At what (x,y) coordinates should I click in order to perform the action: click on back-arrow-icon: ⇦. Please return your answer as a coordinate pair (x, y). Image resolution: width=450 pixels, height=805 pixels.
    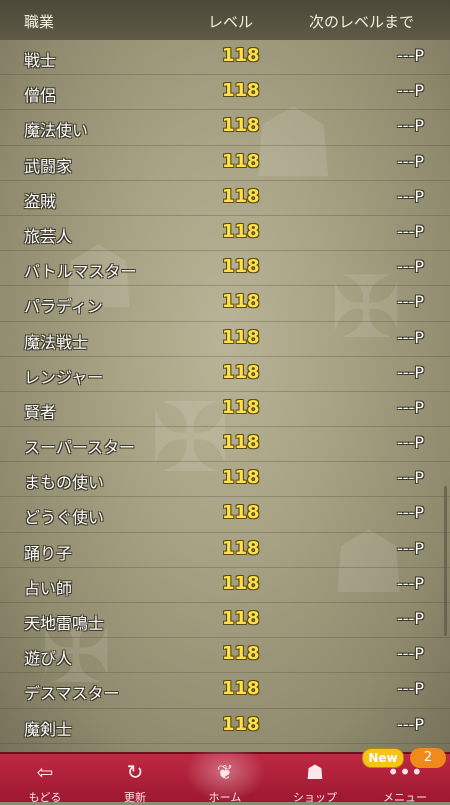
    Looking at the image, I should click on (45, 772).